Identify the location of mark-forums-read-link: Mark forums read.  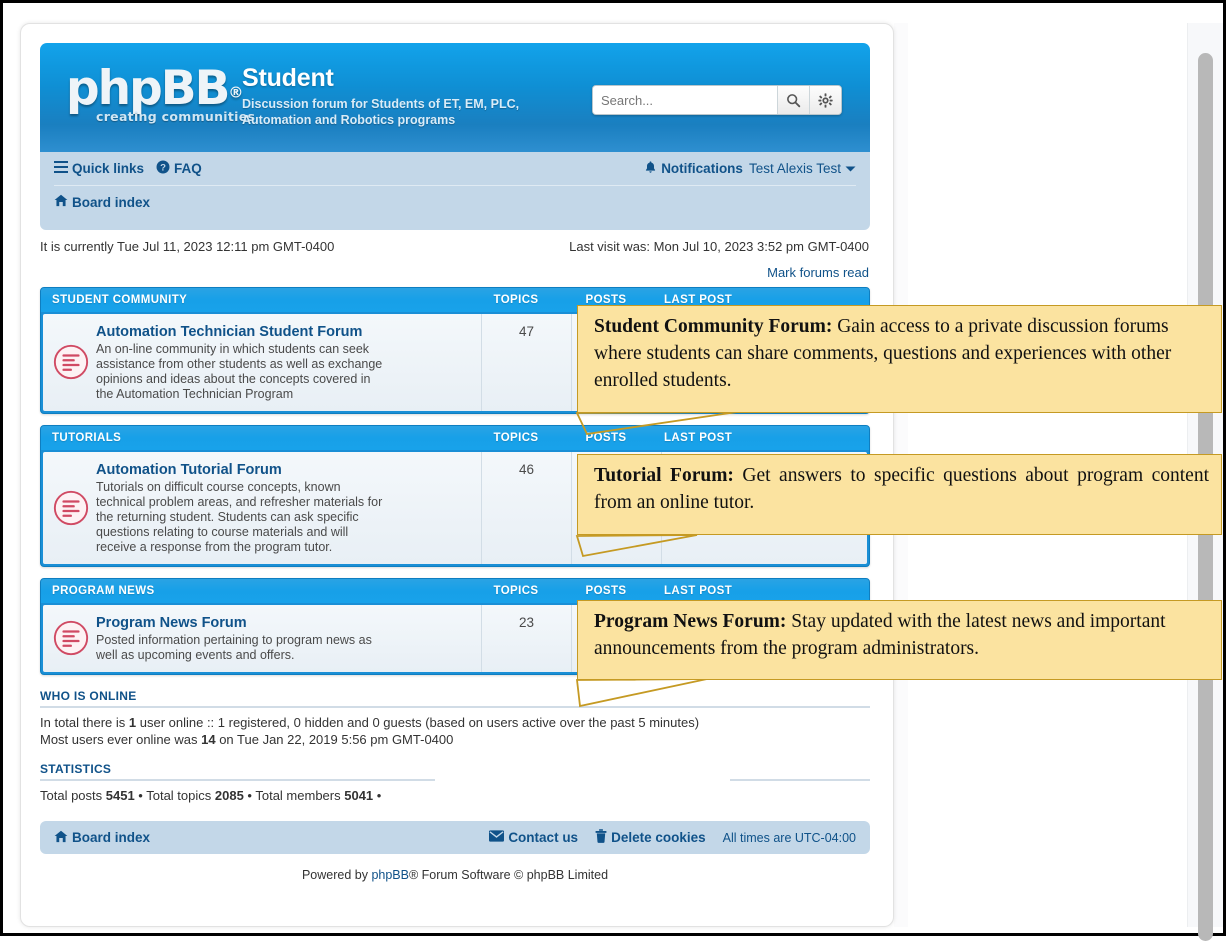
(818, 272).